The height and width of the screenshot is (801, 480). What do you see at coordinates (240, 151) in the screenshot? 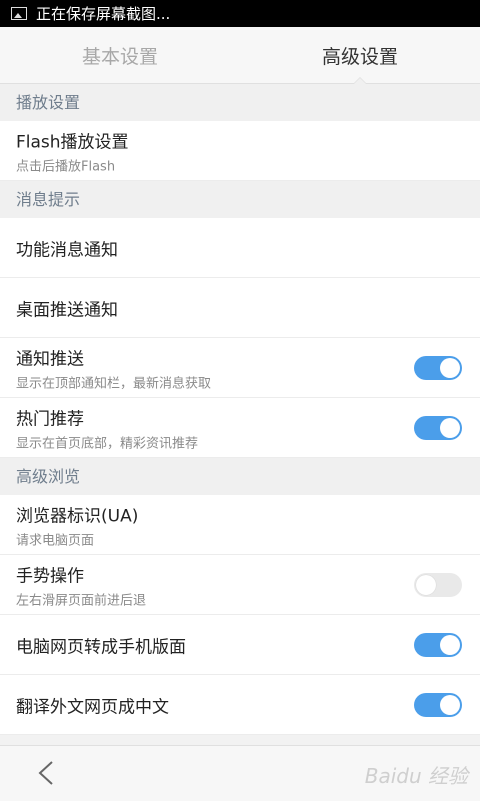
I see `setting-flash-playback: Flash播放设置 点击后播放Flash` at bounding box center [240, 151].